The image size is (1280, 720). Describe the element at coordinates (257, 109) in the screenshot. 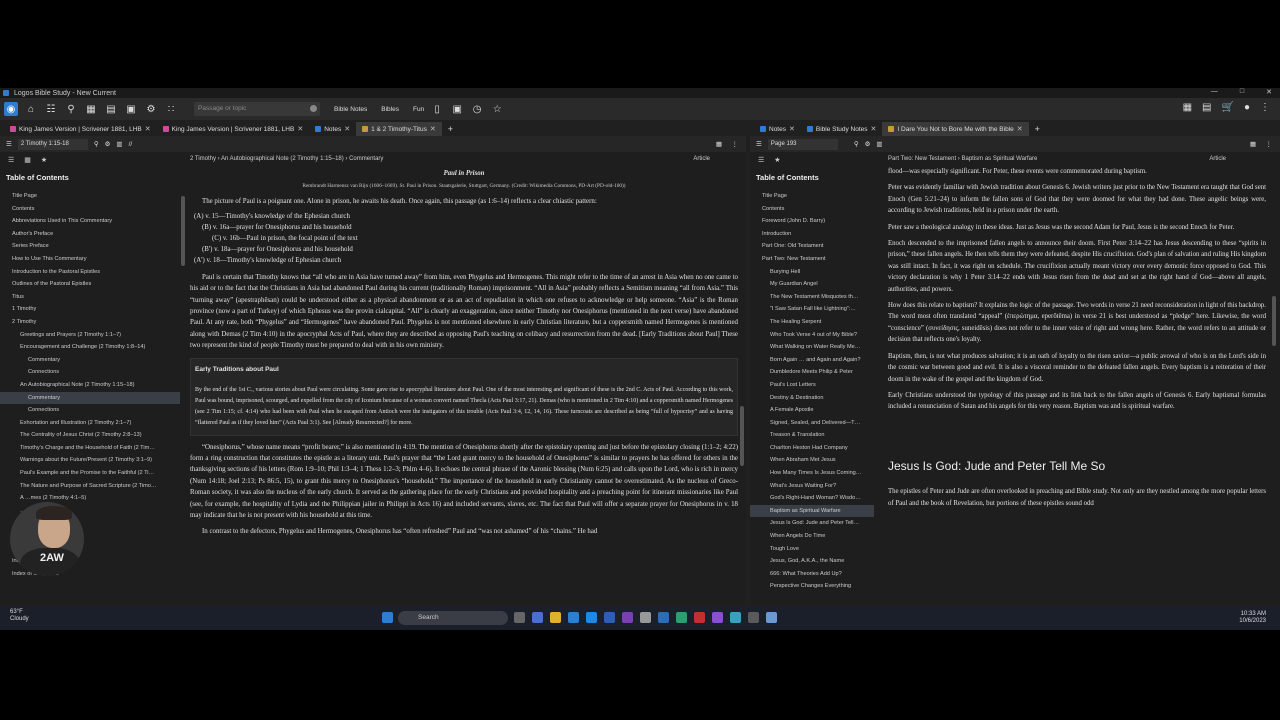

I see `passage-search-input: Passage or topic` at that location.